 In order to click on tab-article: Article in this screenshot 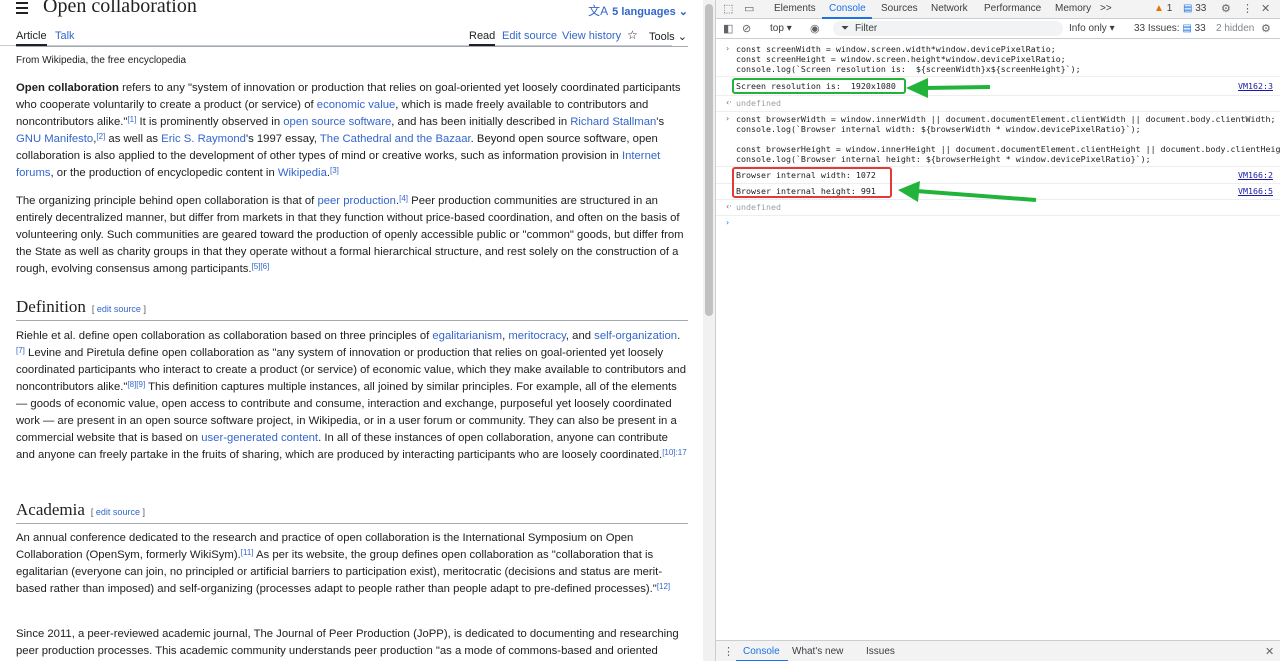, I will do `click(31, 38)`.